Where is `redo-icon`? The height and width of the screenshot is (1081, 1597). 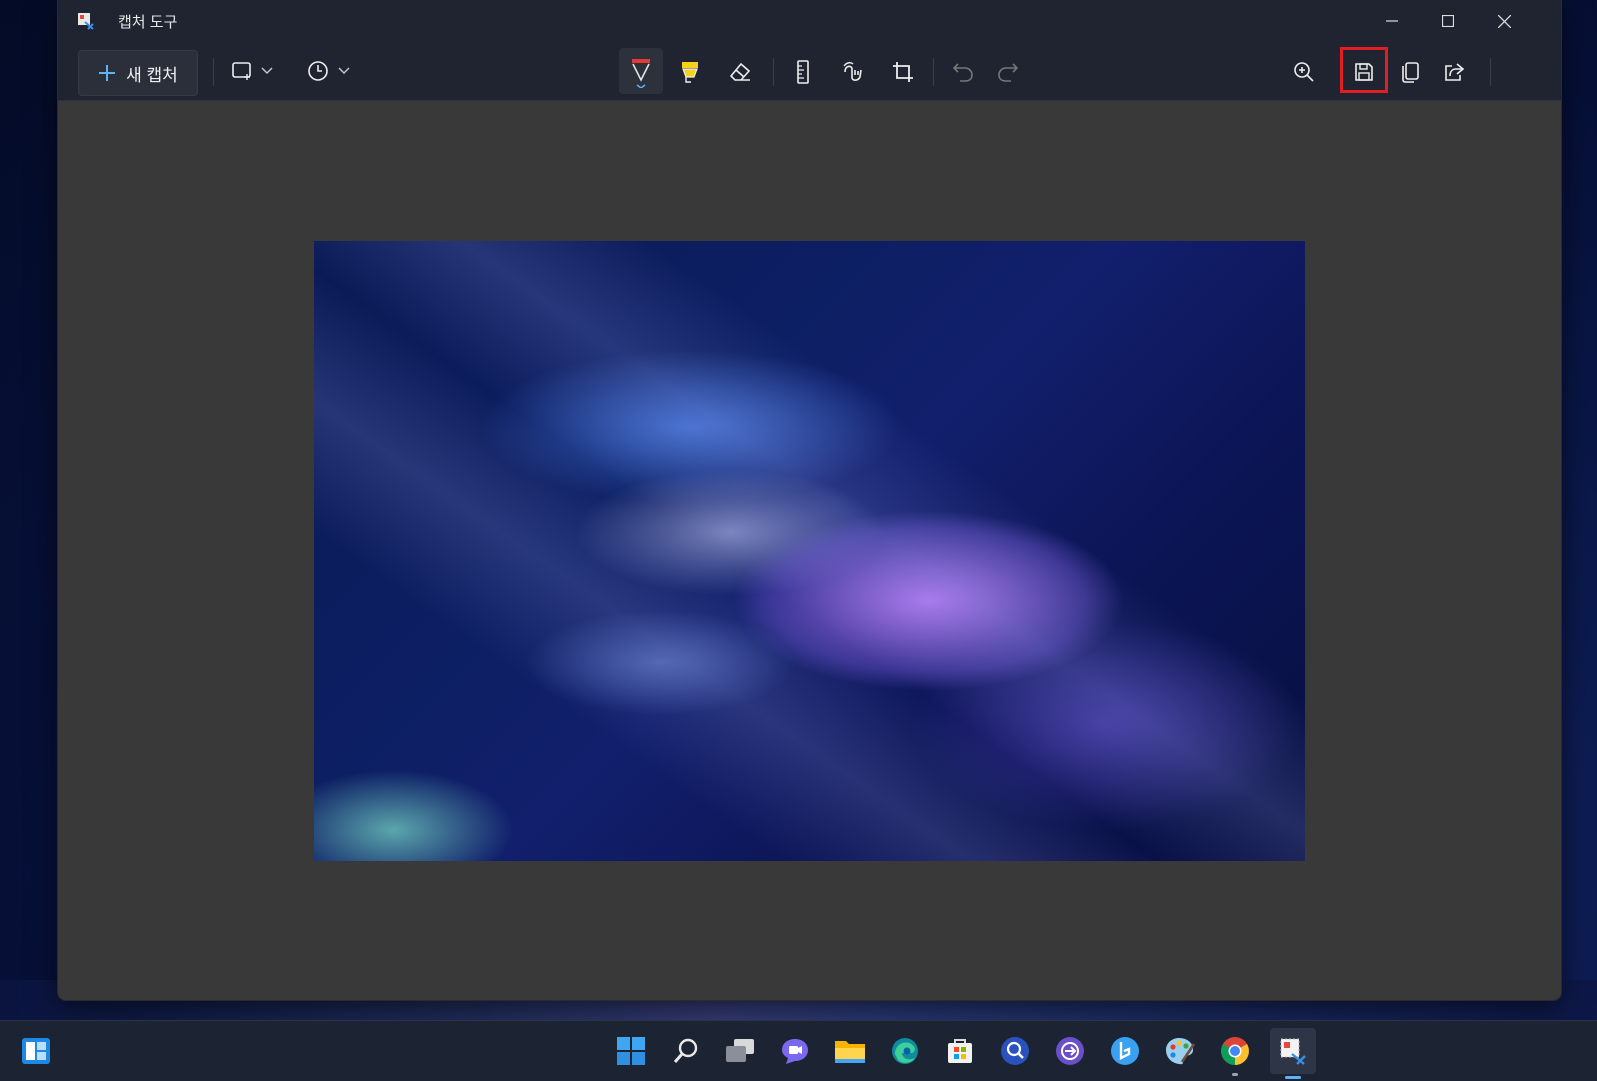 redo-icon is located at coordinates (1008, 72).